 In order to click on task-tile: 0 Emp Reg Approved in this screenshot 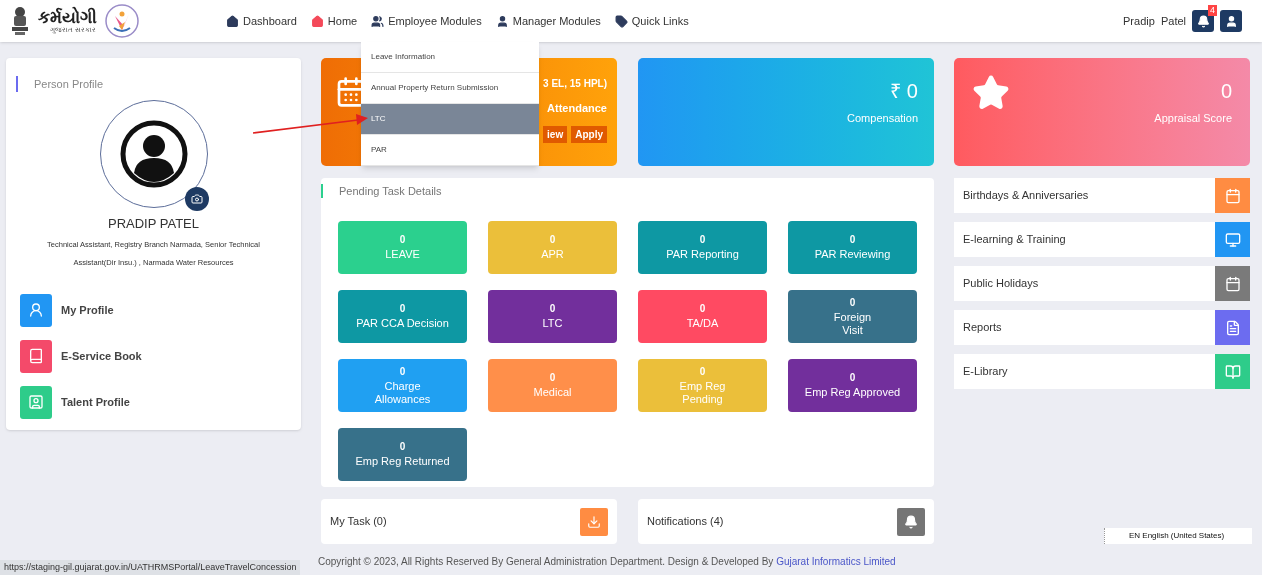, I will do `click(852, 385)`.